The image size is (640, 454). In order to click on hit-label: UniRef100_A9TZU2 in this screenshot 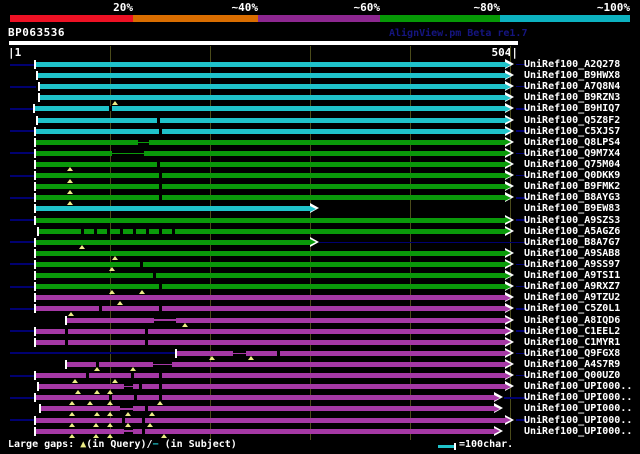, I will do `click(572, 297)`.